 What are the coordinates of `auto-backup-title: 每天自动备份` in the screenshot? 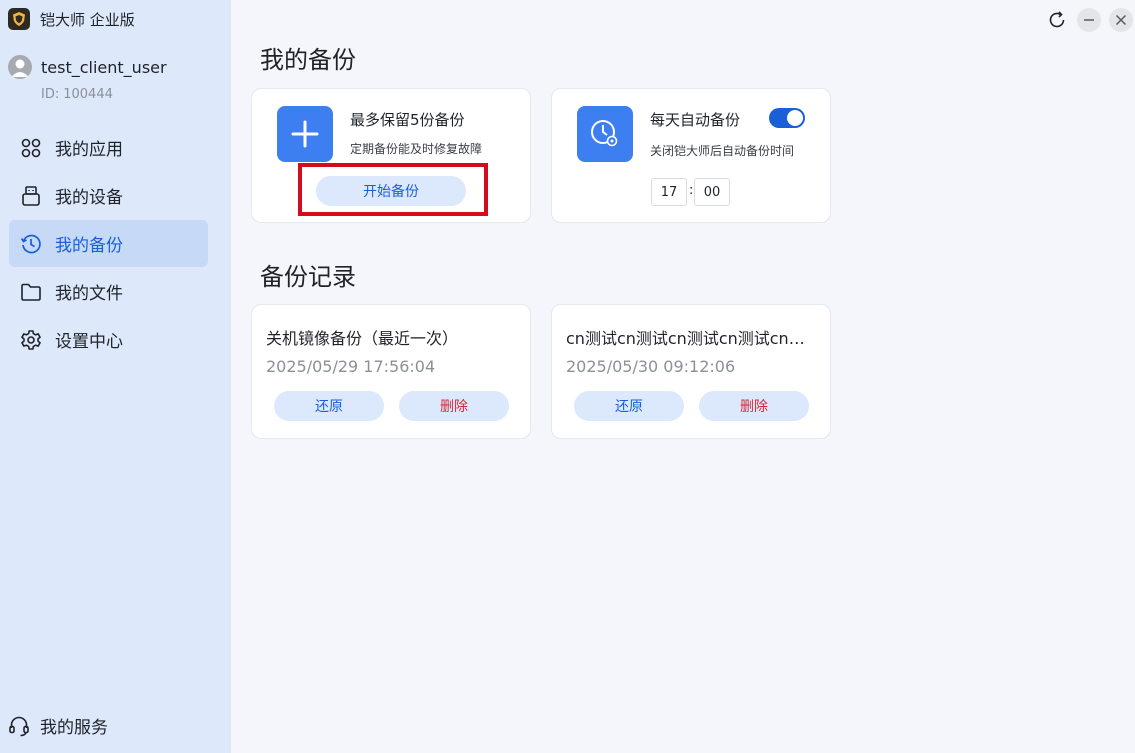 It's located at (695, 120).